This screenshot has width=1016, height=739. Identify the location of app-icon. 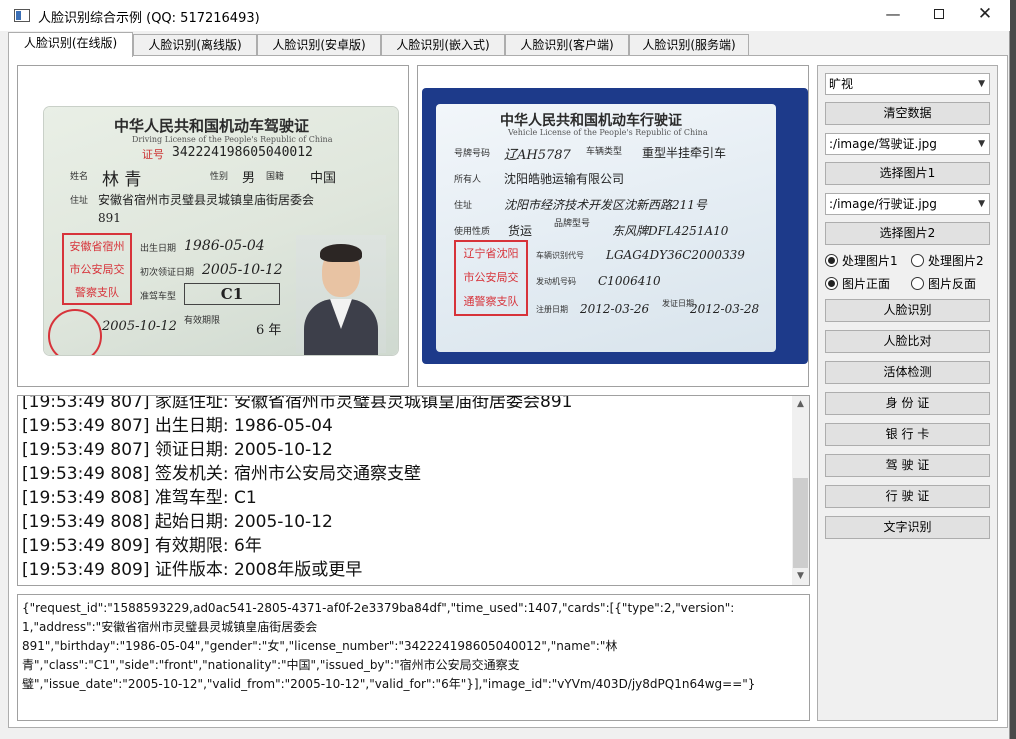
(22, 15).